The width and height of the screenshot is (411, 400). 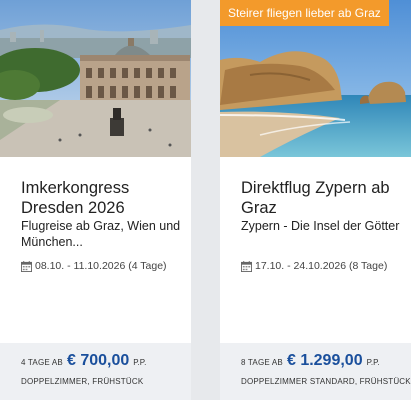 I want to click on price-row: 8 TAGE AB € 1.299,00 P.P., so click(x=310, y=361).